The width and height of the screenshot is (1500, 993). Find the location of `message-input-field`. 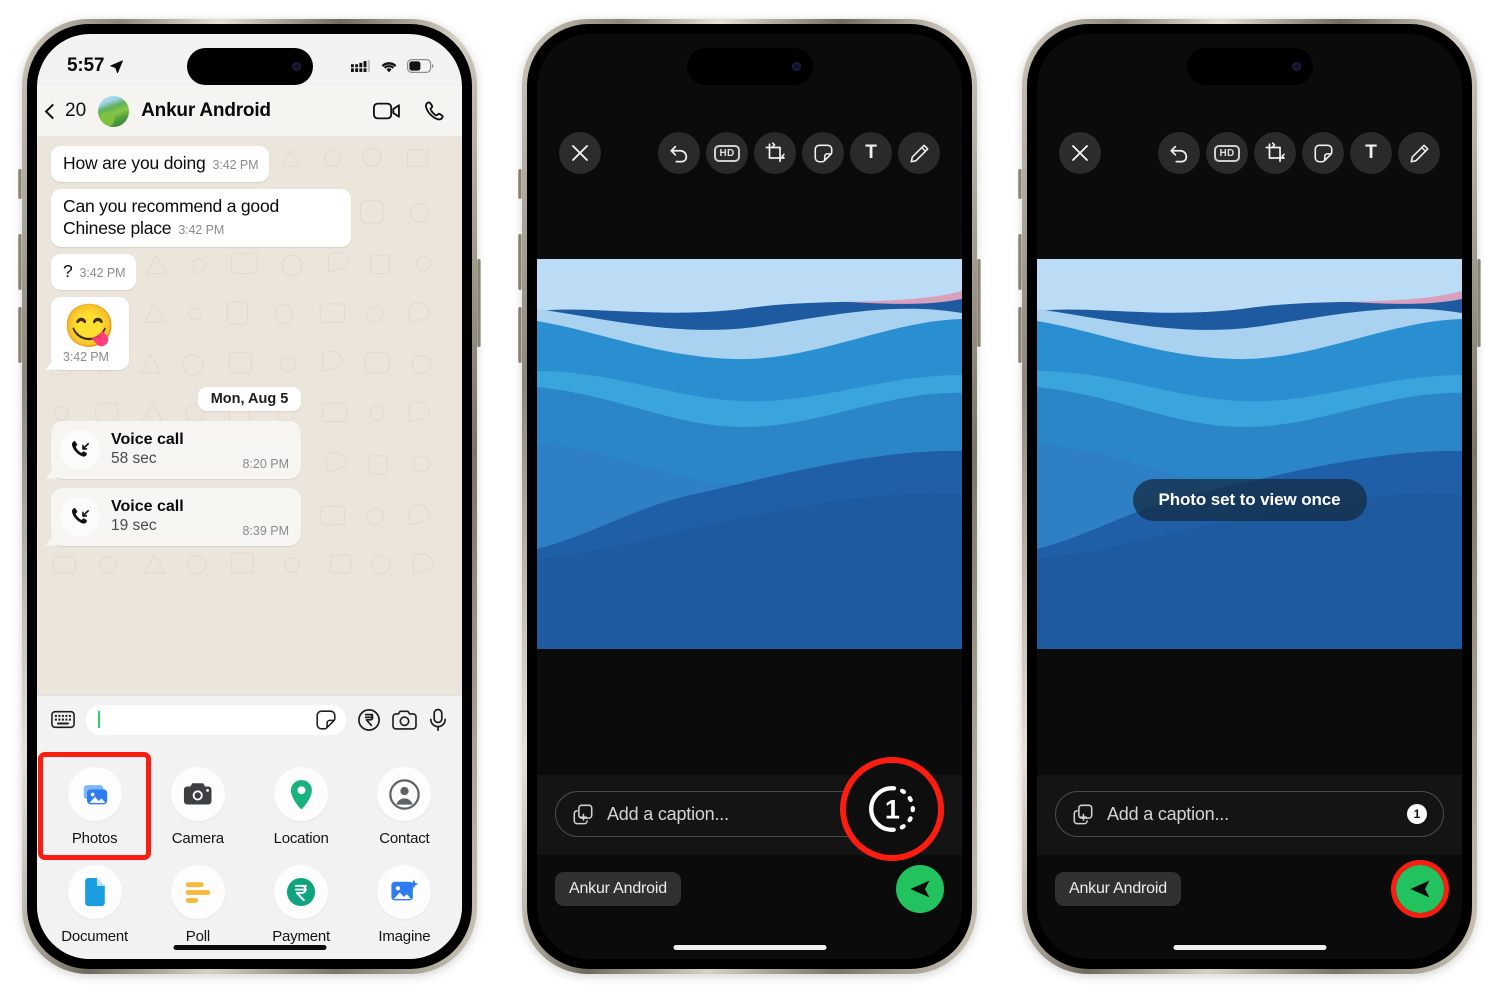

message-input-field is located at coordinates (216, 719).